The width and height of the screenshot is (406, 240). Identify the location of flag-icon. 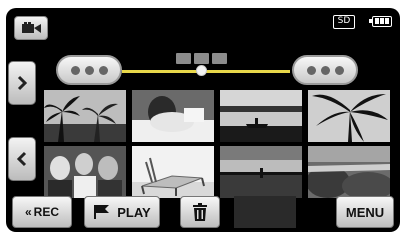
(102, 212).